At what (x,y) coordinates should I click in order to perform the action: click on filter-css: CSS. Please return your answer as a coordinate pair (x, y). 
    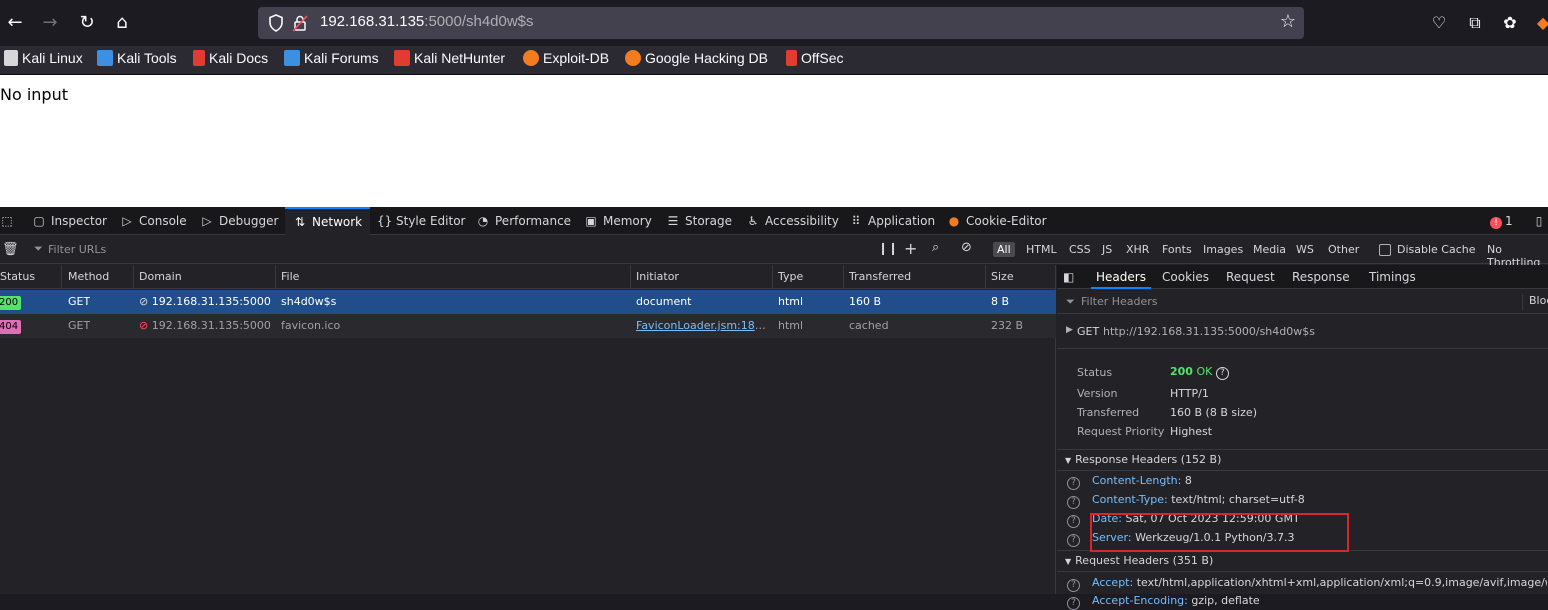
    Looking at the image, I should click on (1080, 249).